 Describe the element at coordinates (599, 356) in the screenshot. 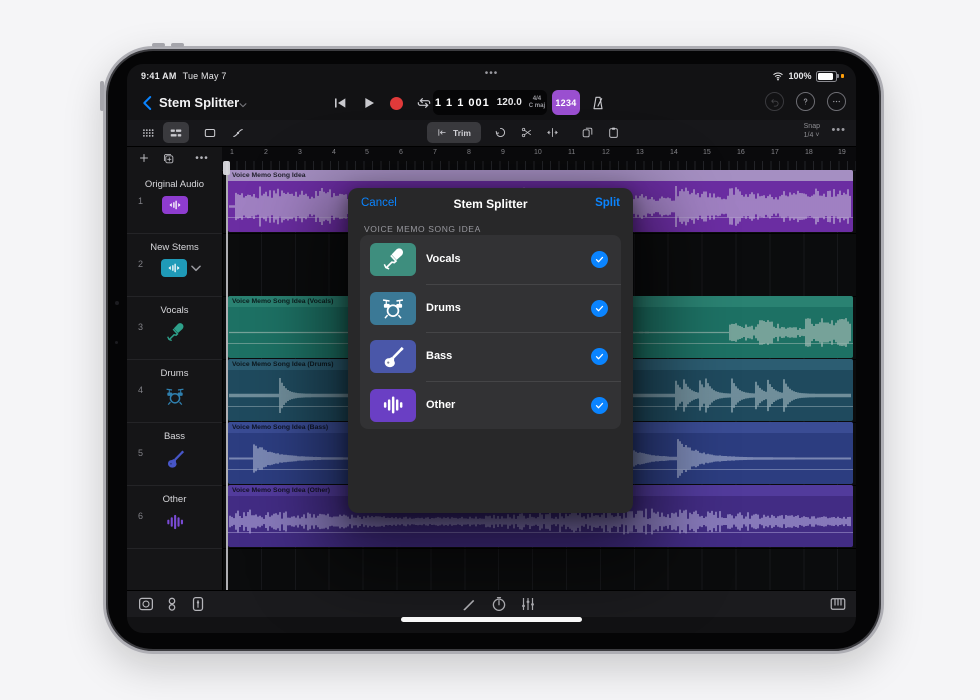

I see `bass-checkbox` at that location.